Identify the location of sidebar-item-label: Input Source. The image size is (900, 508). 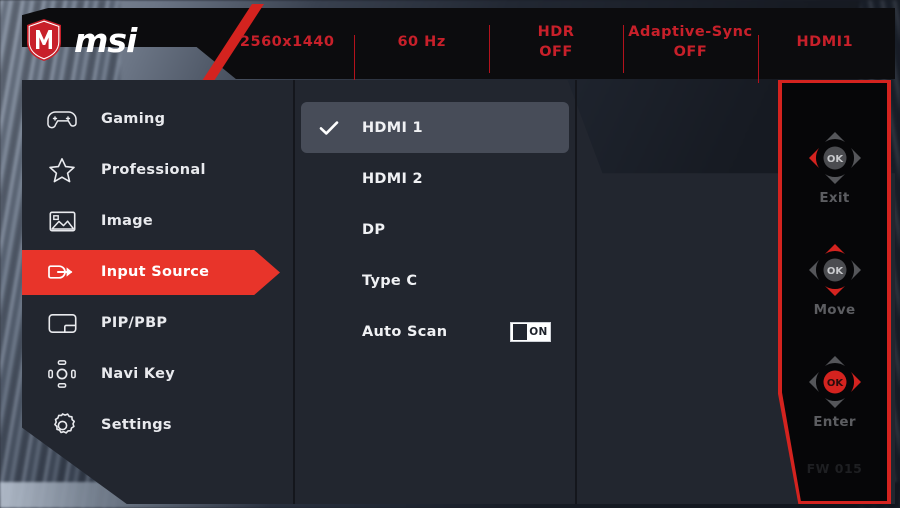
(155, 272).